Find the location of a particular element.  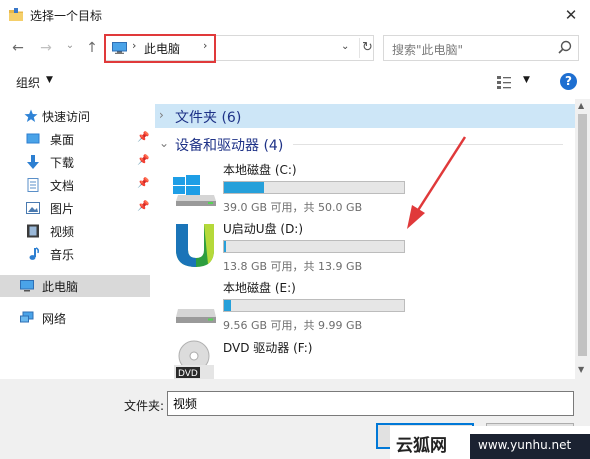

watermark: 云狐网 www.yunhu.net is located at coordinates (490, 442).